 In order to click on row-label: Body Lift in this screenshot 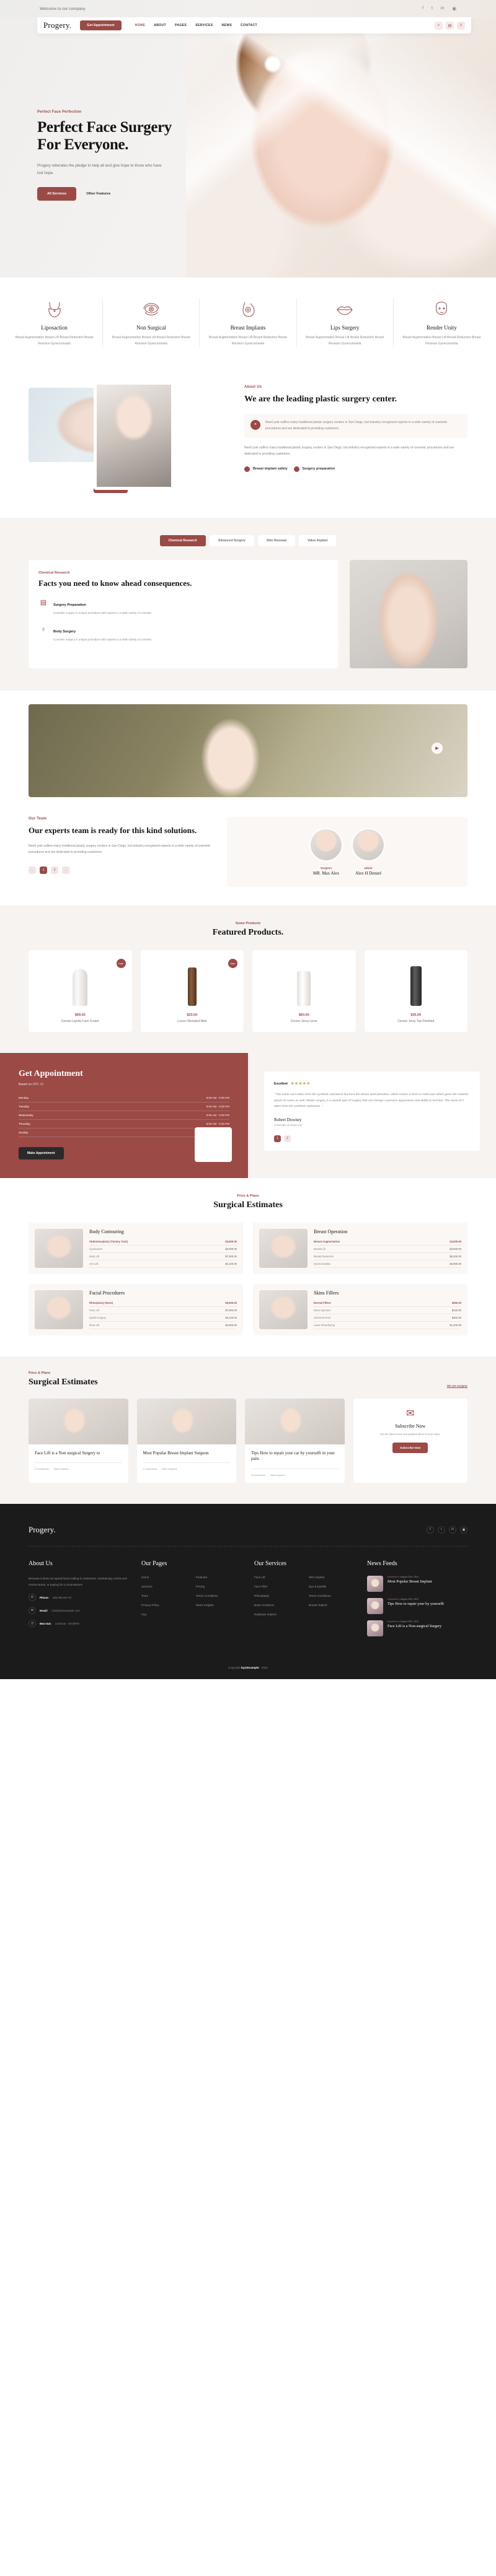, I will do `click(146, 1256)`.